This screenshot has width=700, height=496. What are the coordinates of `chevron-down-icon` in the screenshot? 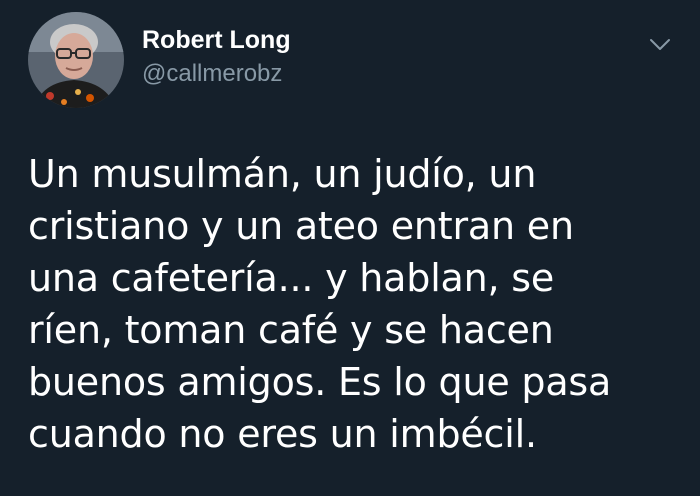 It's located at (660, 44).